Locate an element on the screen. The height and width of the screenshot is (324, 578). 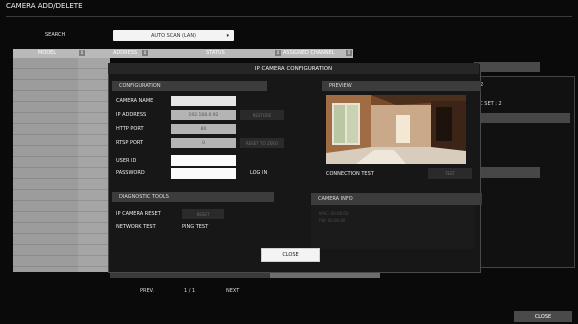
configuration-header: CONFIGURATION is located at coordinates (189, 86).